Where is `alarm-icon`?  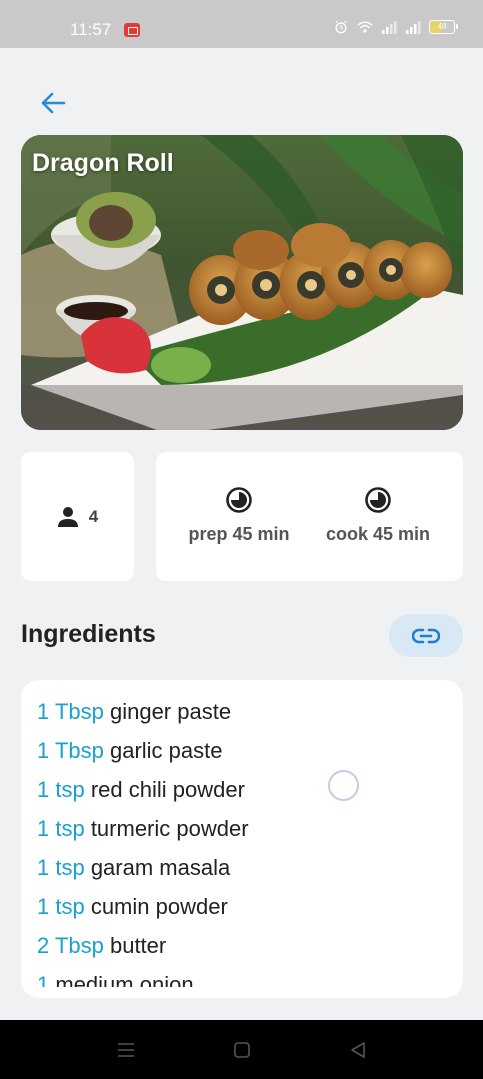
alarm-icon is located at coordinates (341, 27).